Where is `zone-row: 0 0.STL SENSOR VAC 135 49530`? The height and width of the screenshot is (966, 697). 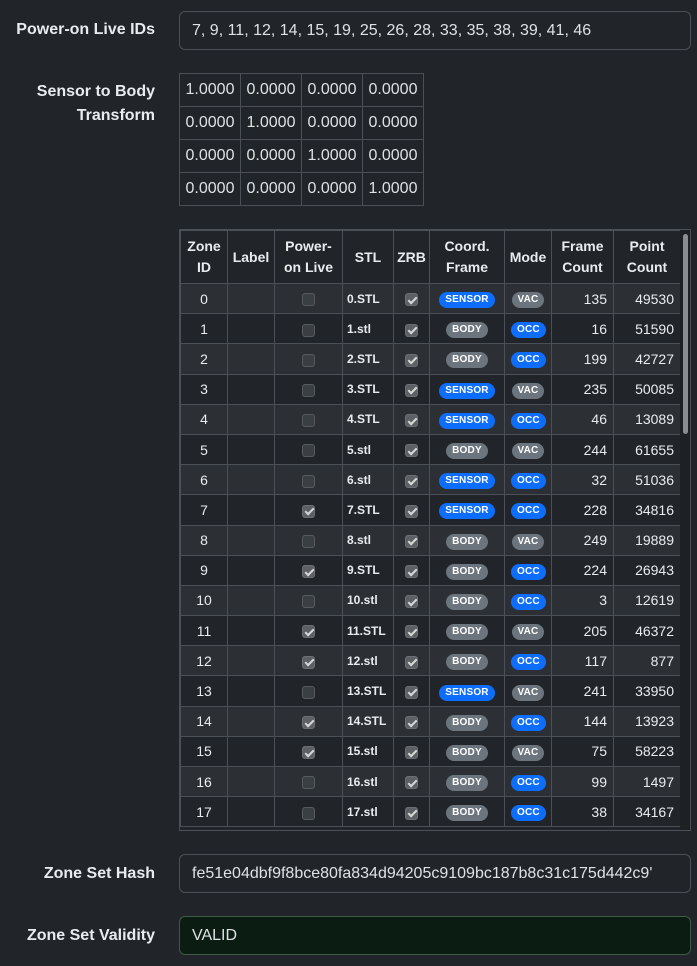
zone-row: 0 0.STL SENSOR VAC 135 49530 is located at coordinates (430, 298).